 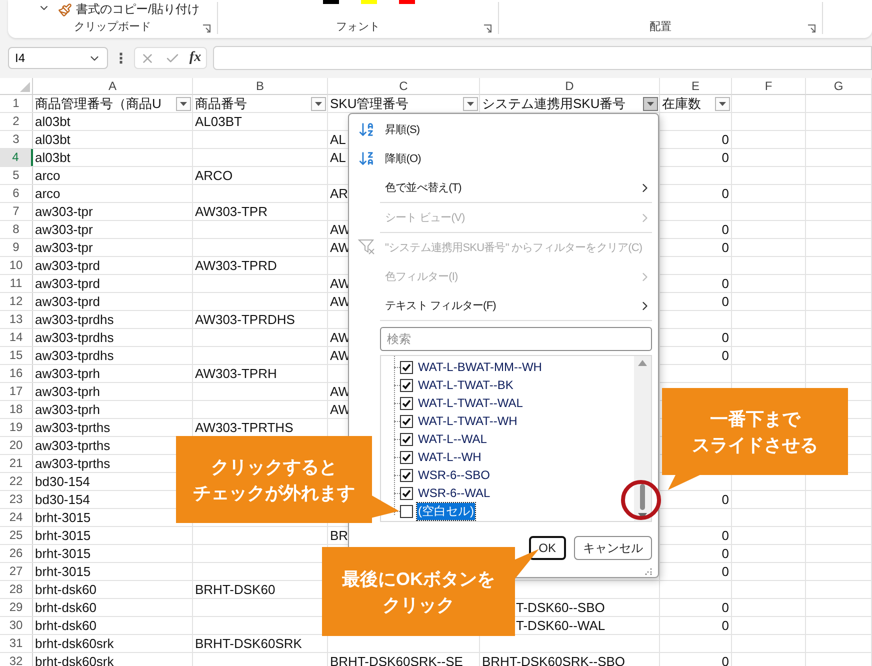 What do you see at coordinates (642, 497) in the screenshot?
I see `scrollbar-thumb` at bounding box center [642, 497].